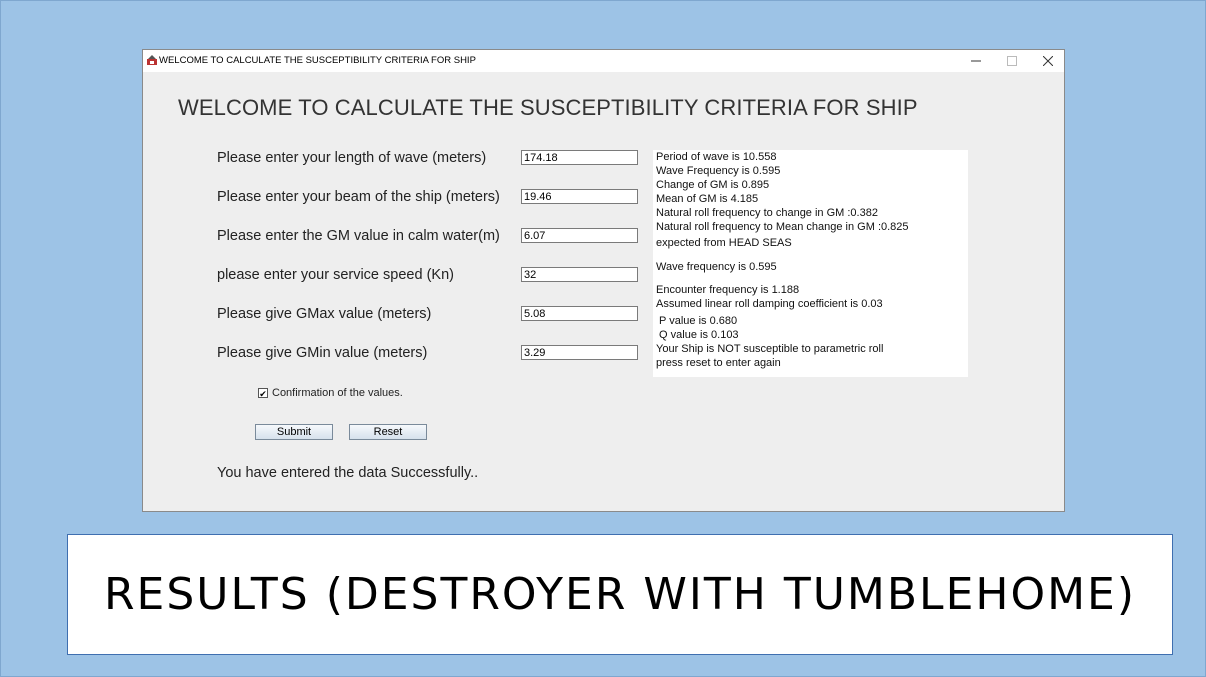  I want to click on gm-calm-water-input, so click(579, 235).